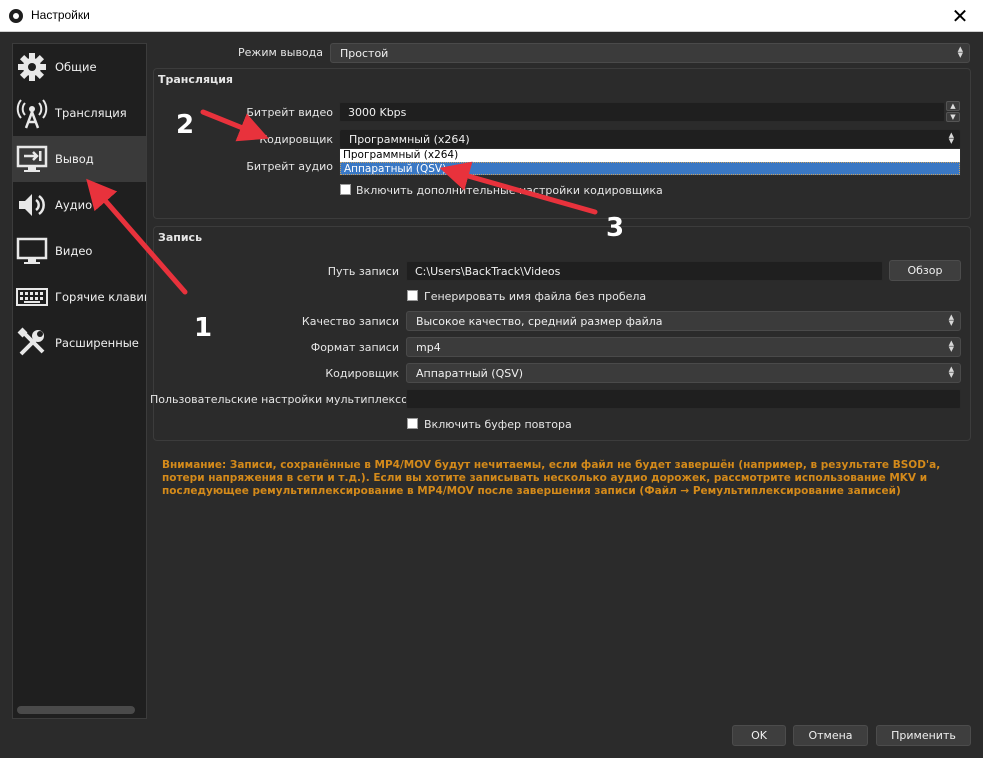 The width and height of the screenshot is (983, 758). Describe the element at coordinates (32, 67) in the screenshot. I see `gear-icon` at that location.